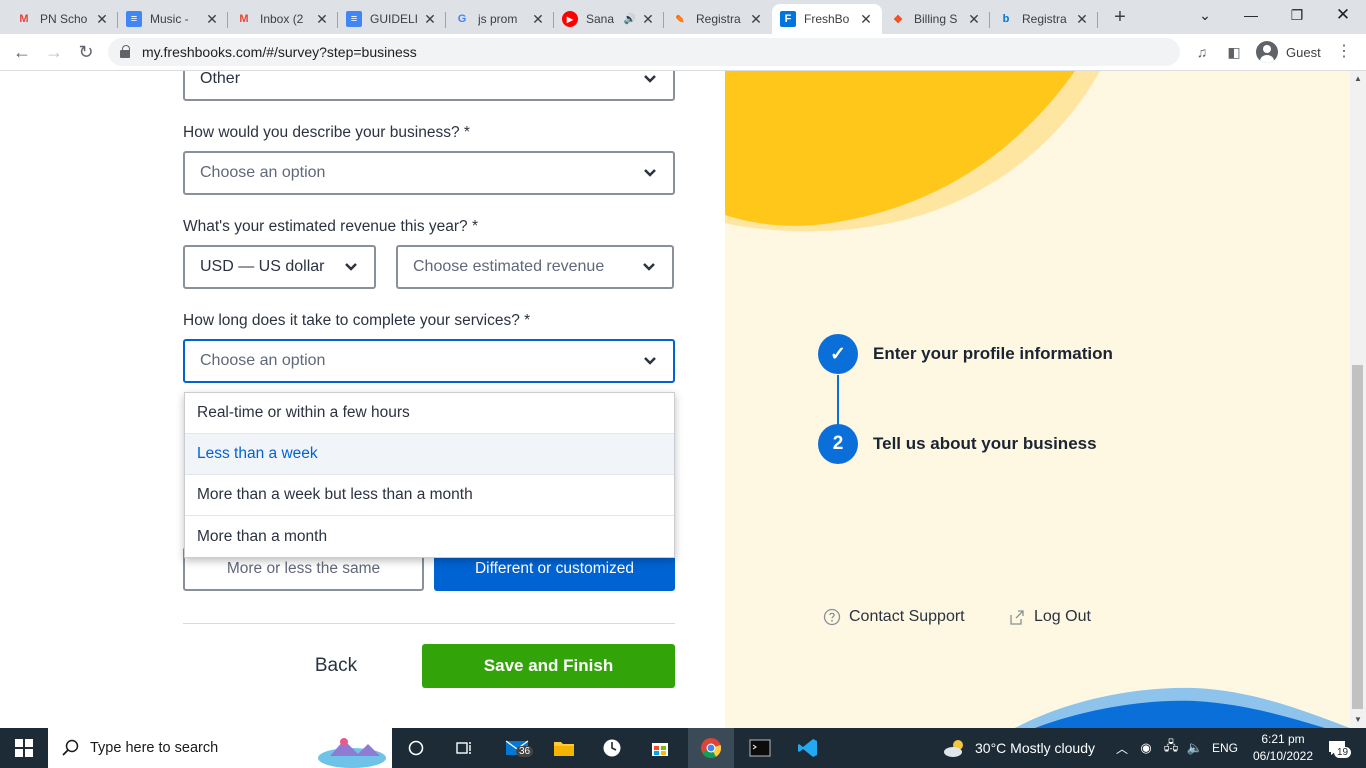 The height and width of the screenshot is (768, 1366). I want to click on language-indicator: ENG, so click(1225, 748).